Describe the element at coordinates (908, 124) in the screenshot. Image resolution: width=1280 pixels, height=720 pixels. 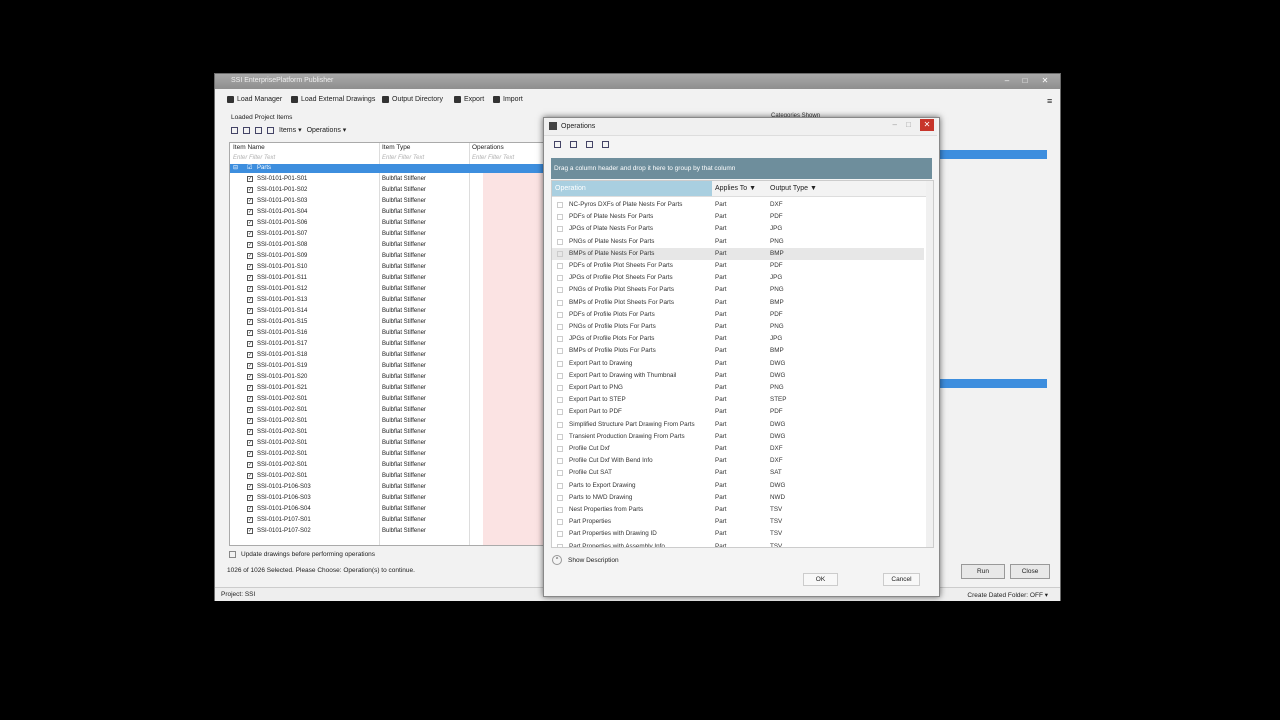
I see `dialog-maximize-icon: □` at that location.